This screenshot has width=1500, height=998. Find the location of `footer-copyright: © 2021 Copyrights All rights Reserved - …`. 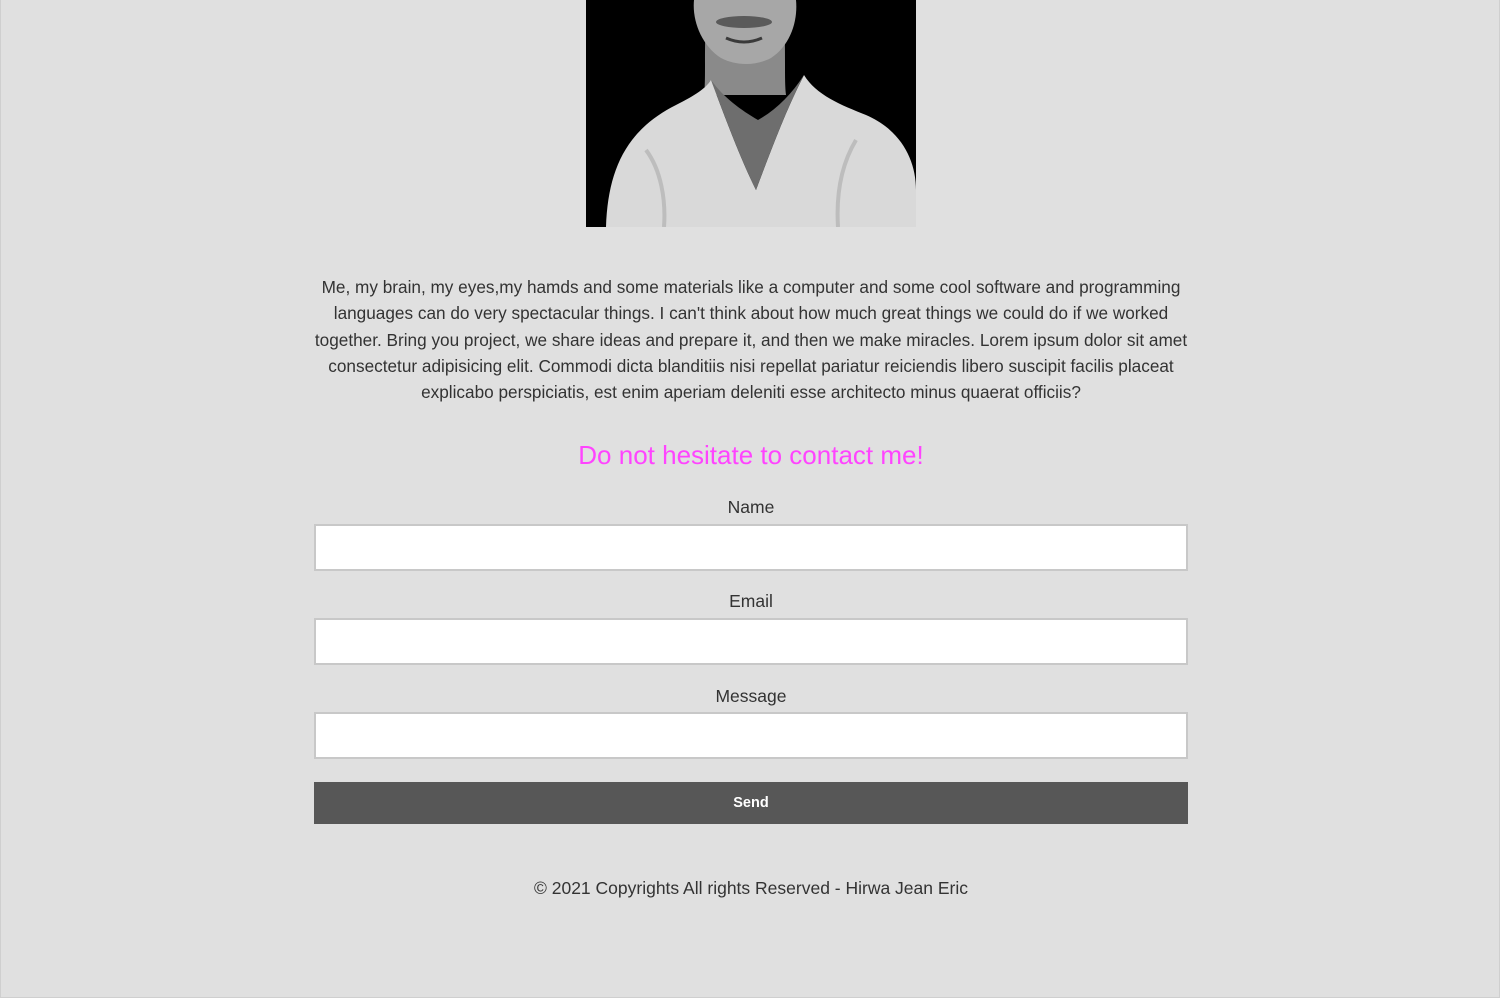

footer-copyright: © 2021 Copyrights All rights Reserved - … is located at coordinates (751, 888).